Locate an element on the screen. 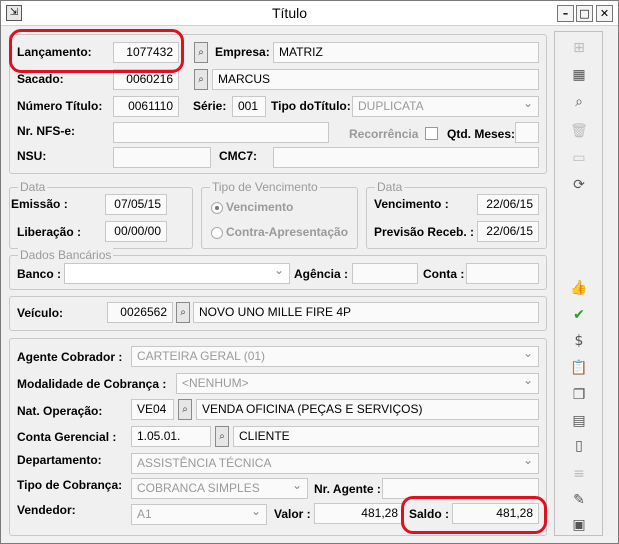  nat-operacao-code-field: VE04 is located at coordinates (152, 409).